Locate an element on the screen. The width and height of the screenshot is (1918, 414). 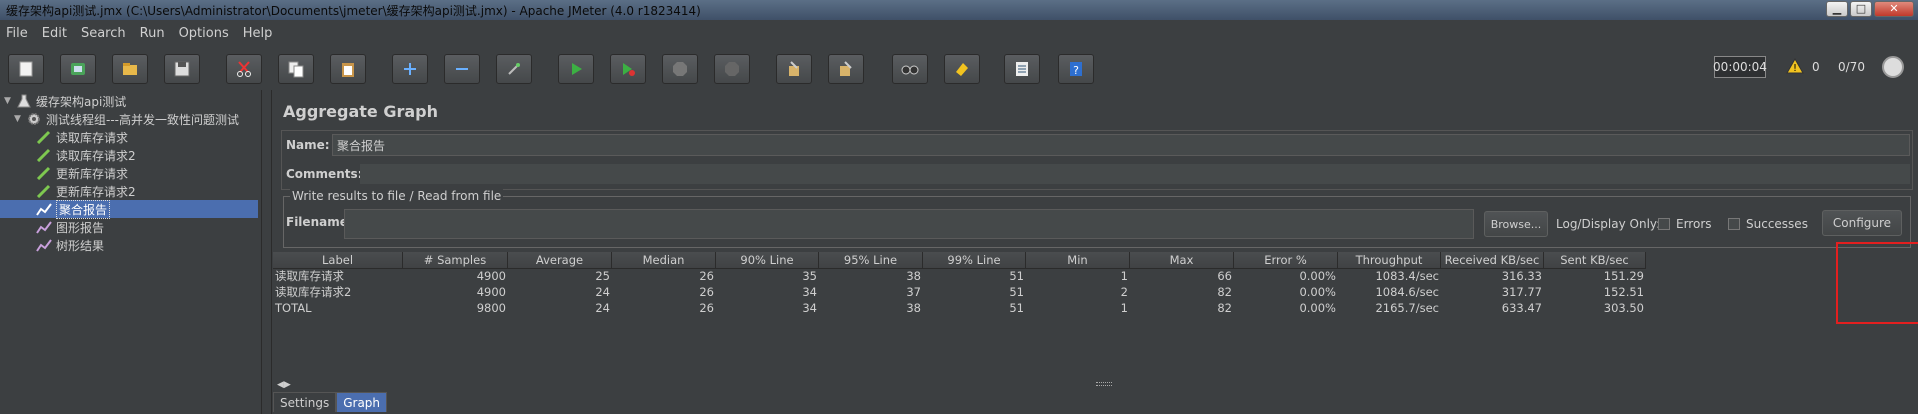
configure-button: Configure is located at coordinates (1862, 223).